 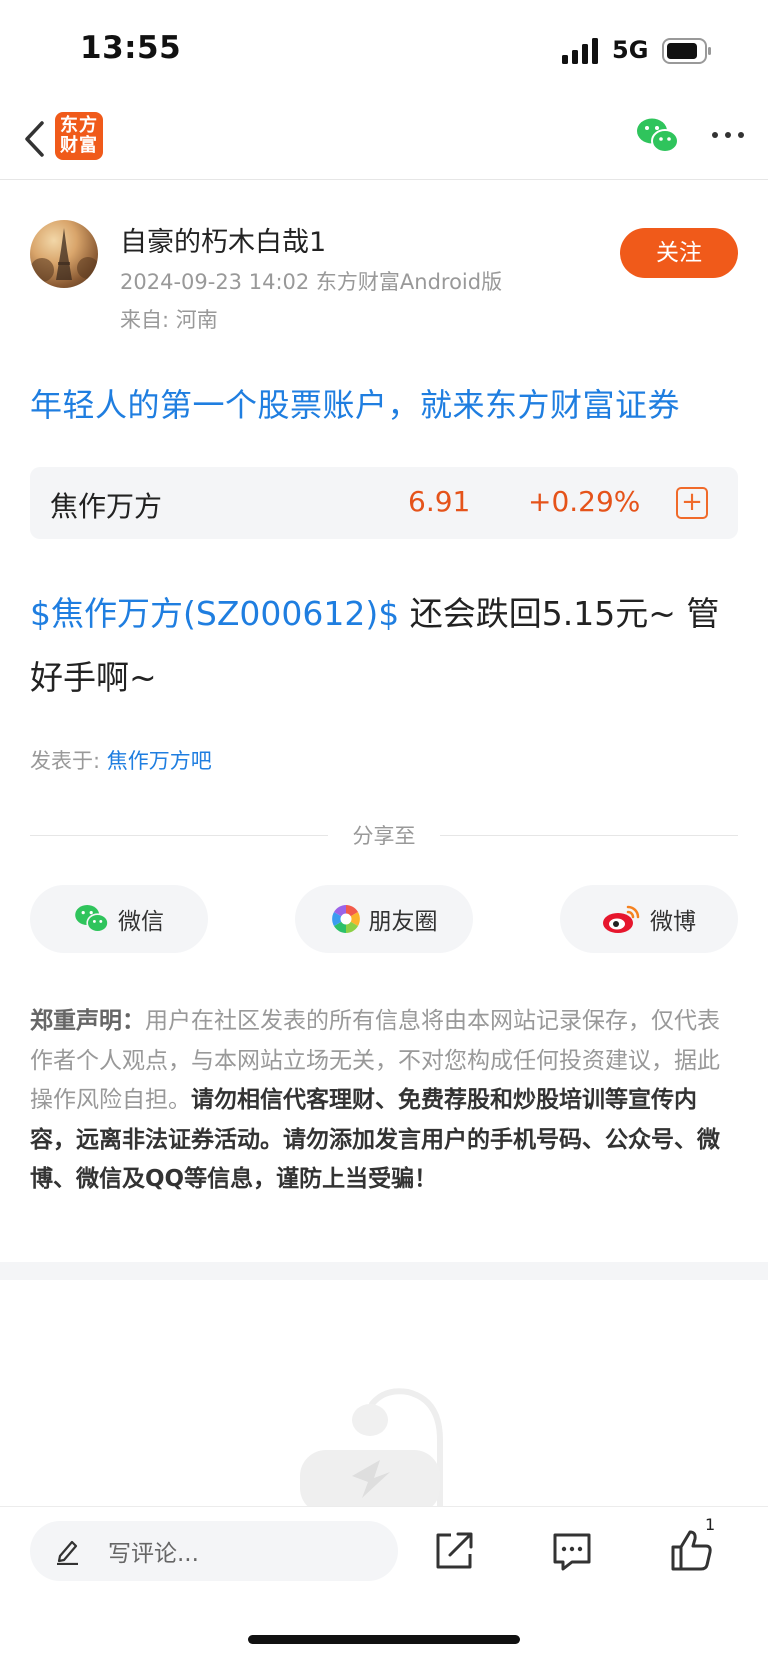 What do you see at coordinates (384, 503) in the screenshot?
I see `stock-card: 焦作万方 6.91 +0.29% +` at bounding box center [384, 503].